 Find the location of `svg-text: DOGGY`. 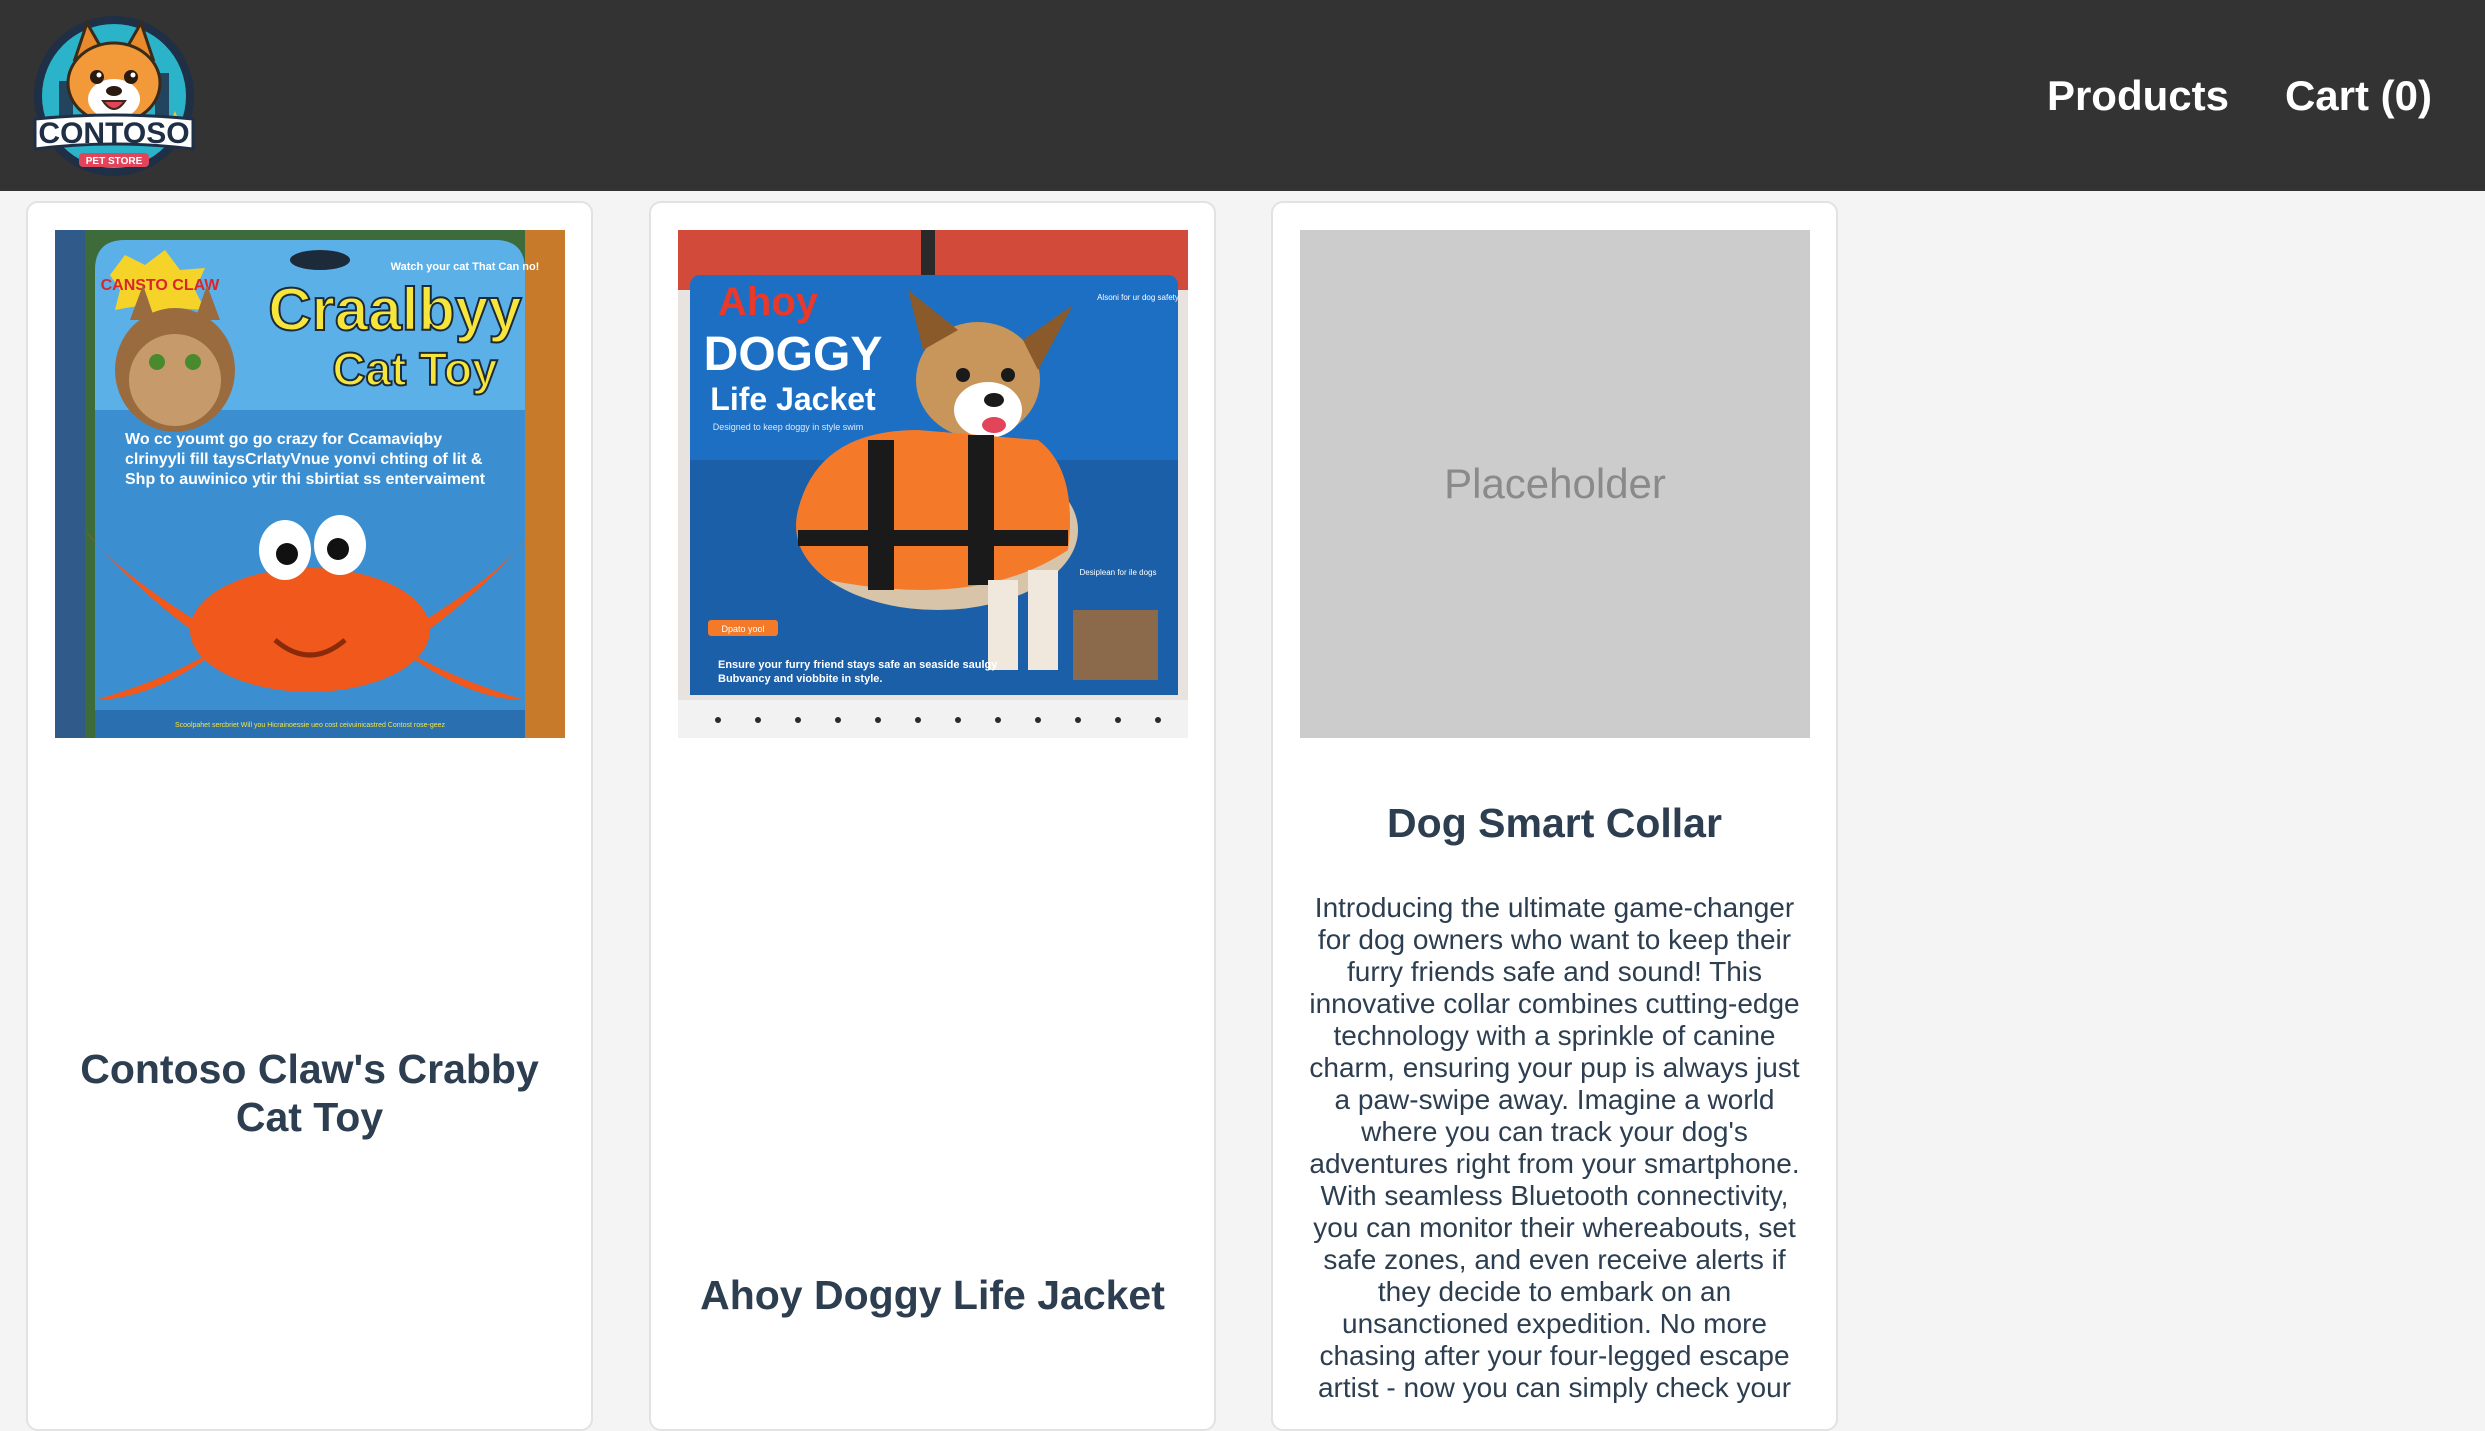

svg-text: DOGGY is located at coordinates (793, 354).